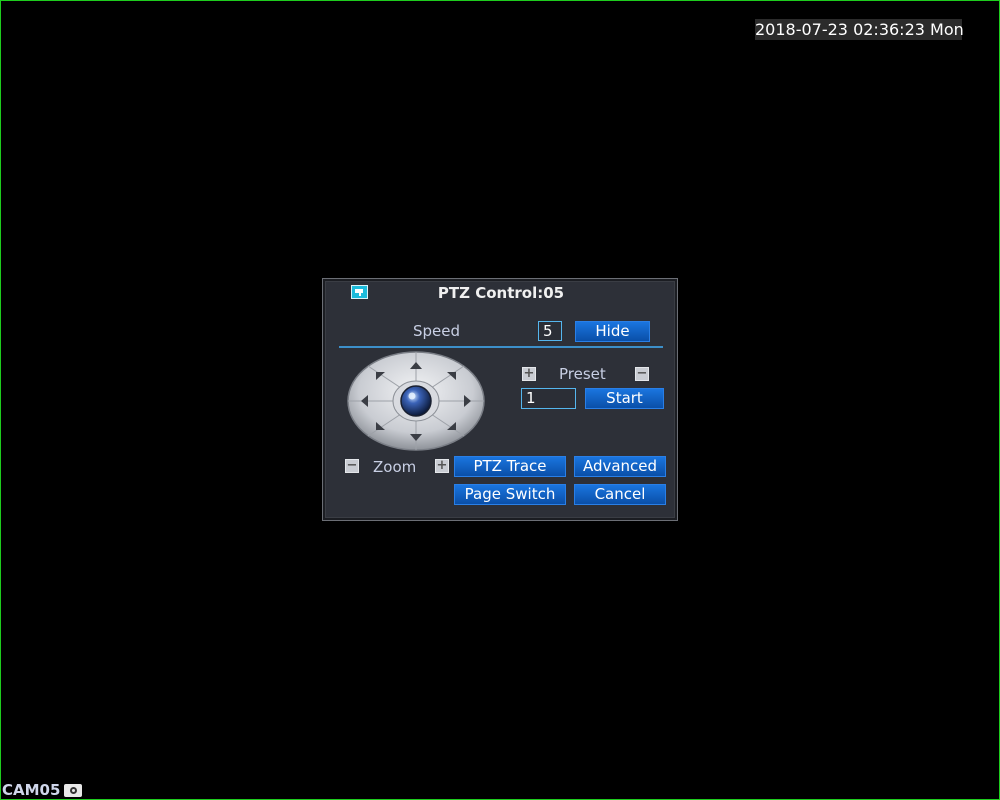 The height and width of the screenshot is (800, 1000). What do you see at coordinates (642, 374) in the screenshot?
I see `preset-remove-button: −` at bounding box center [642, 374].